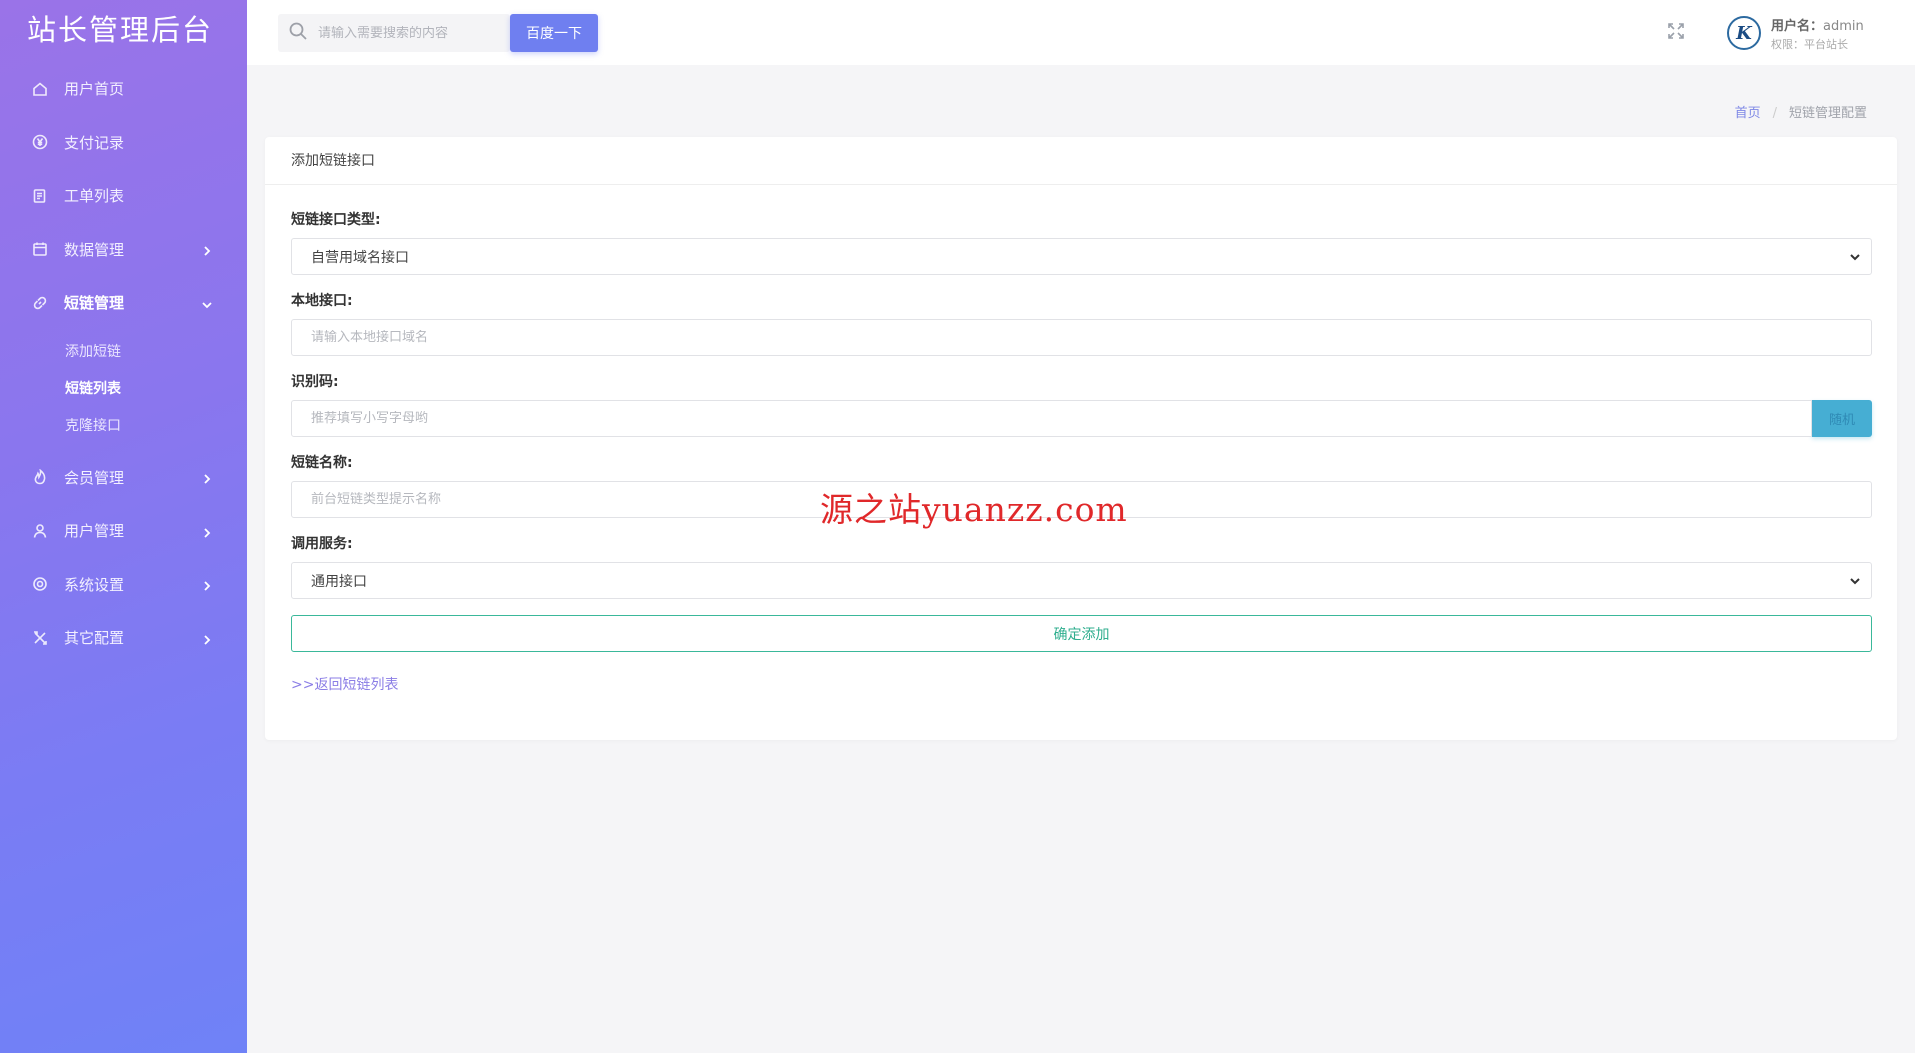  What do you see at coordinates (1091, 337) in the screenshot?
I see `local-input` at bounding box center [1091, 337].